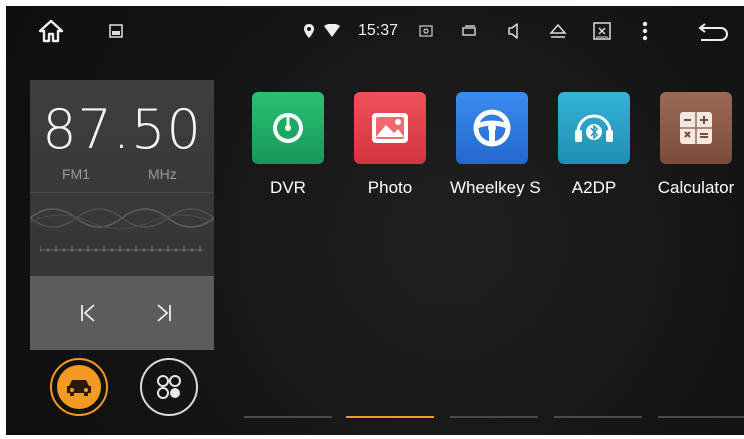  What do you see at coordinates (122, 192) in the screenshot?
I see `divider` at bounding box center [122, 192].